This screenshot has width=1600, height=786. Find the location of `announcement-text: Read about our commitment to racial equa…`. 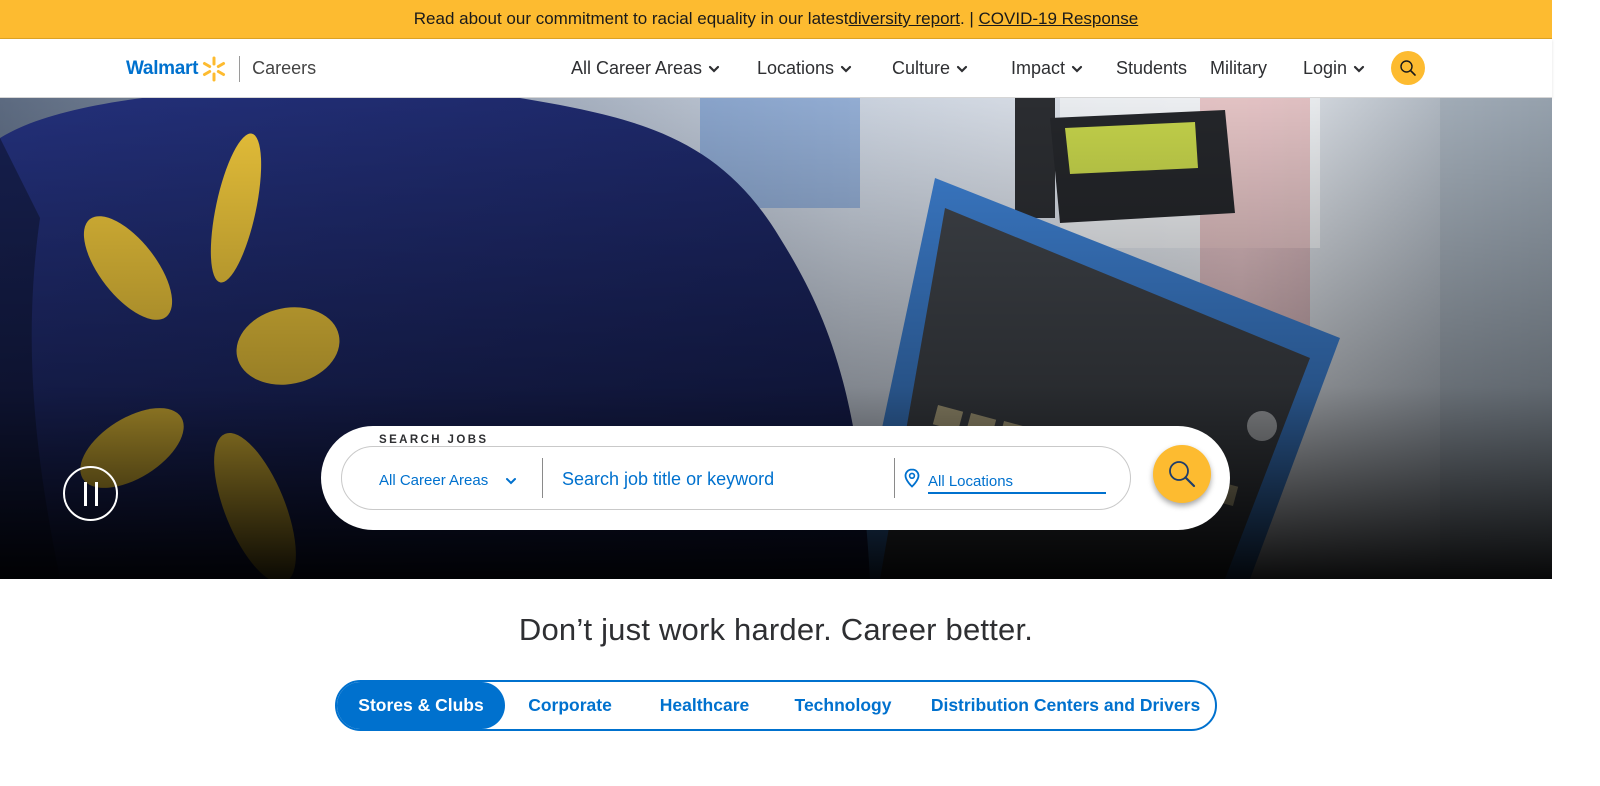

announcement-text: Read about our commitment to racial equa… is located at coordinates (631, 18).